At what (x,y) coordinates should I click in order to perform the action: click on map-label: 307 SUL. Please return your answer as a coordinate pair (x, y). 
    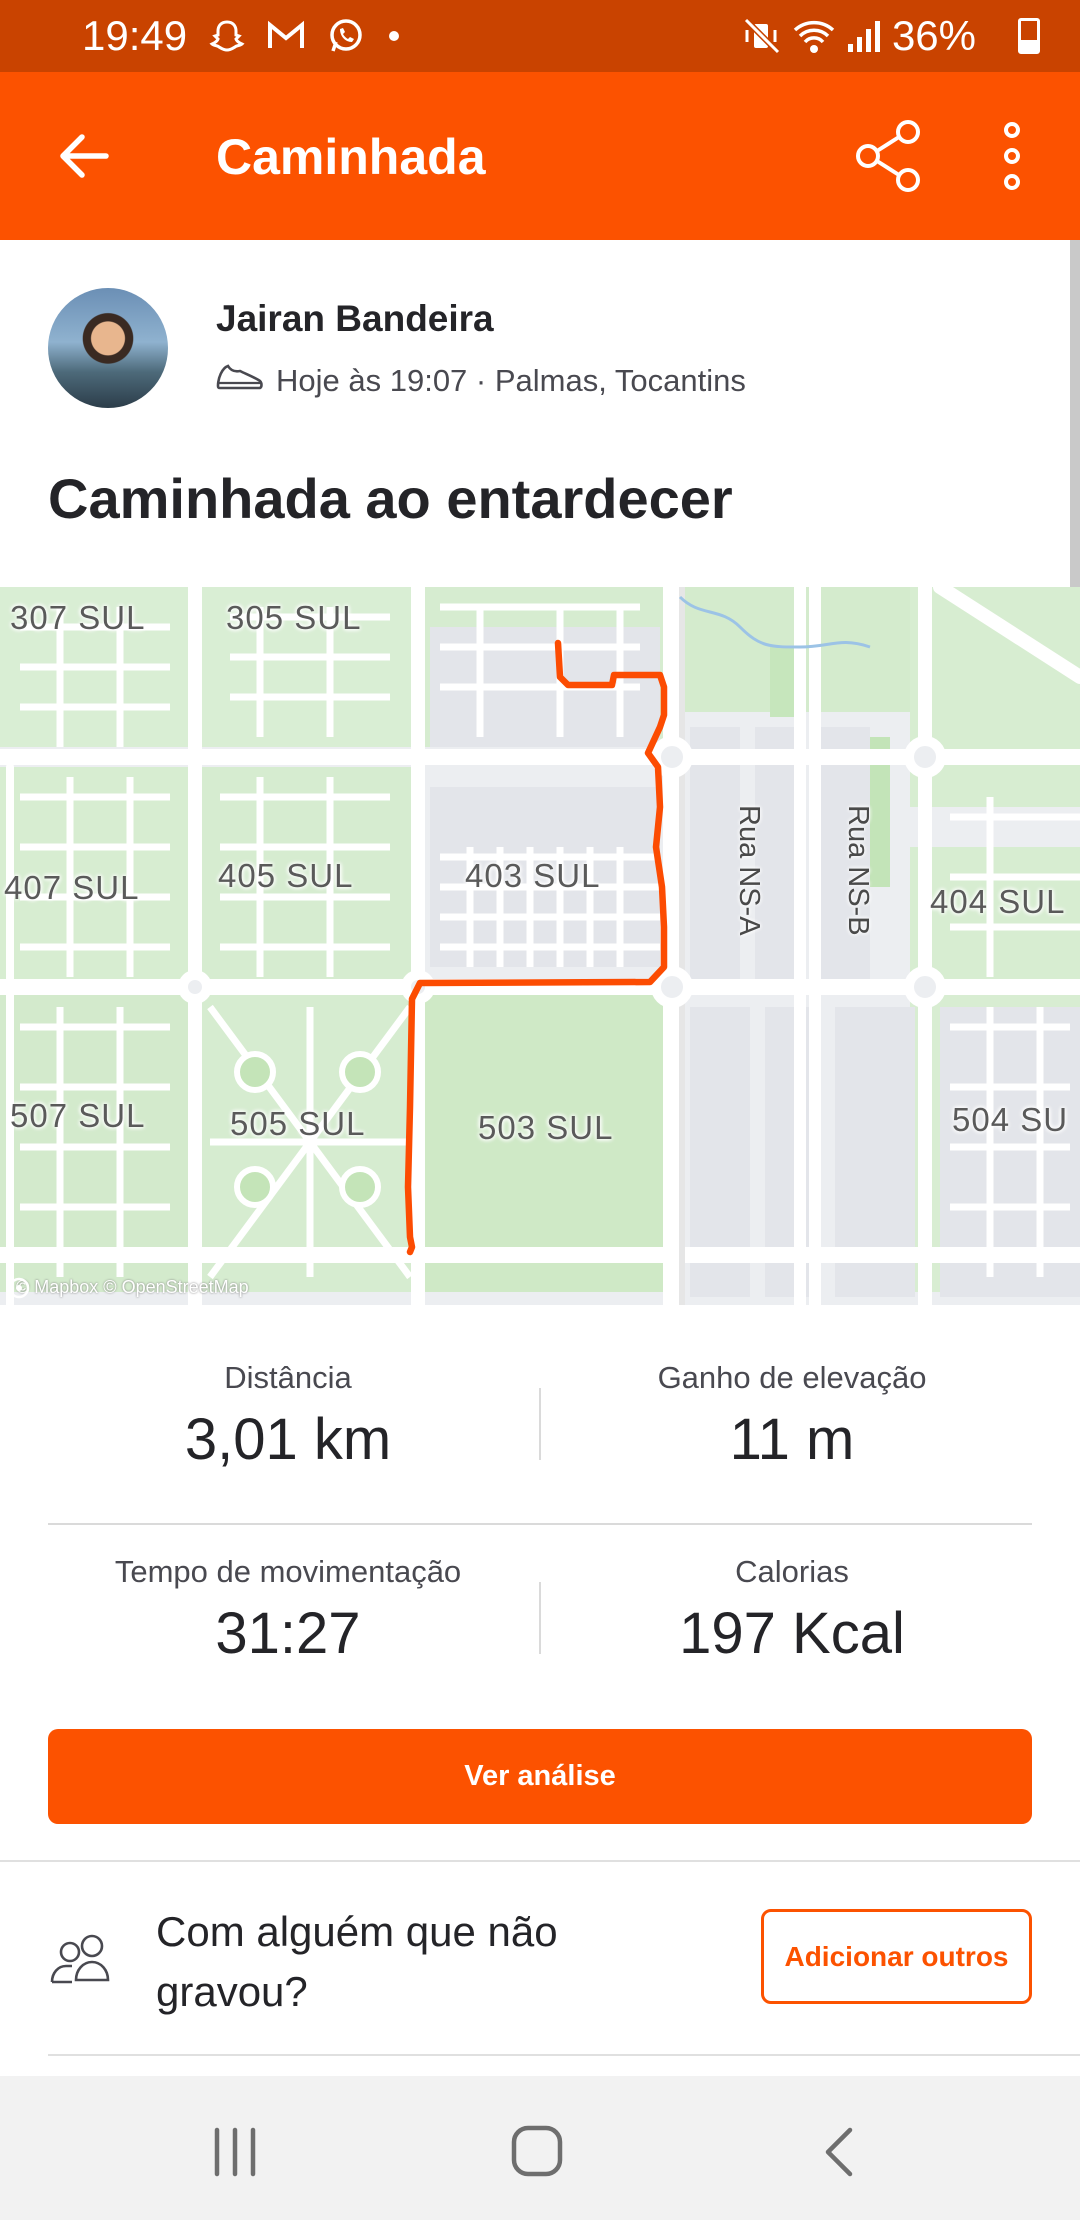
    Looking at the image, I should click on (78, 617).